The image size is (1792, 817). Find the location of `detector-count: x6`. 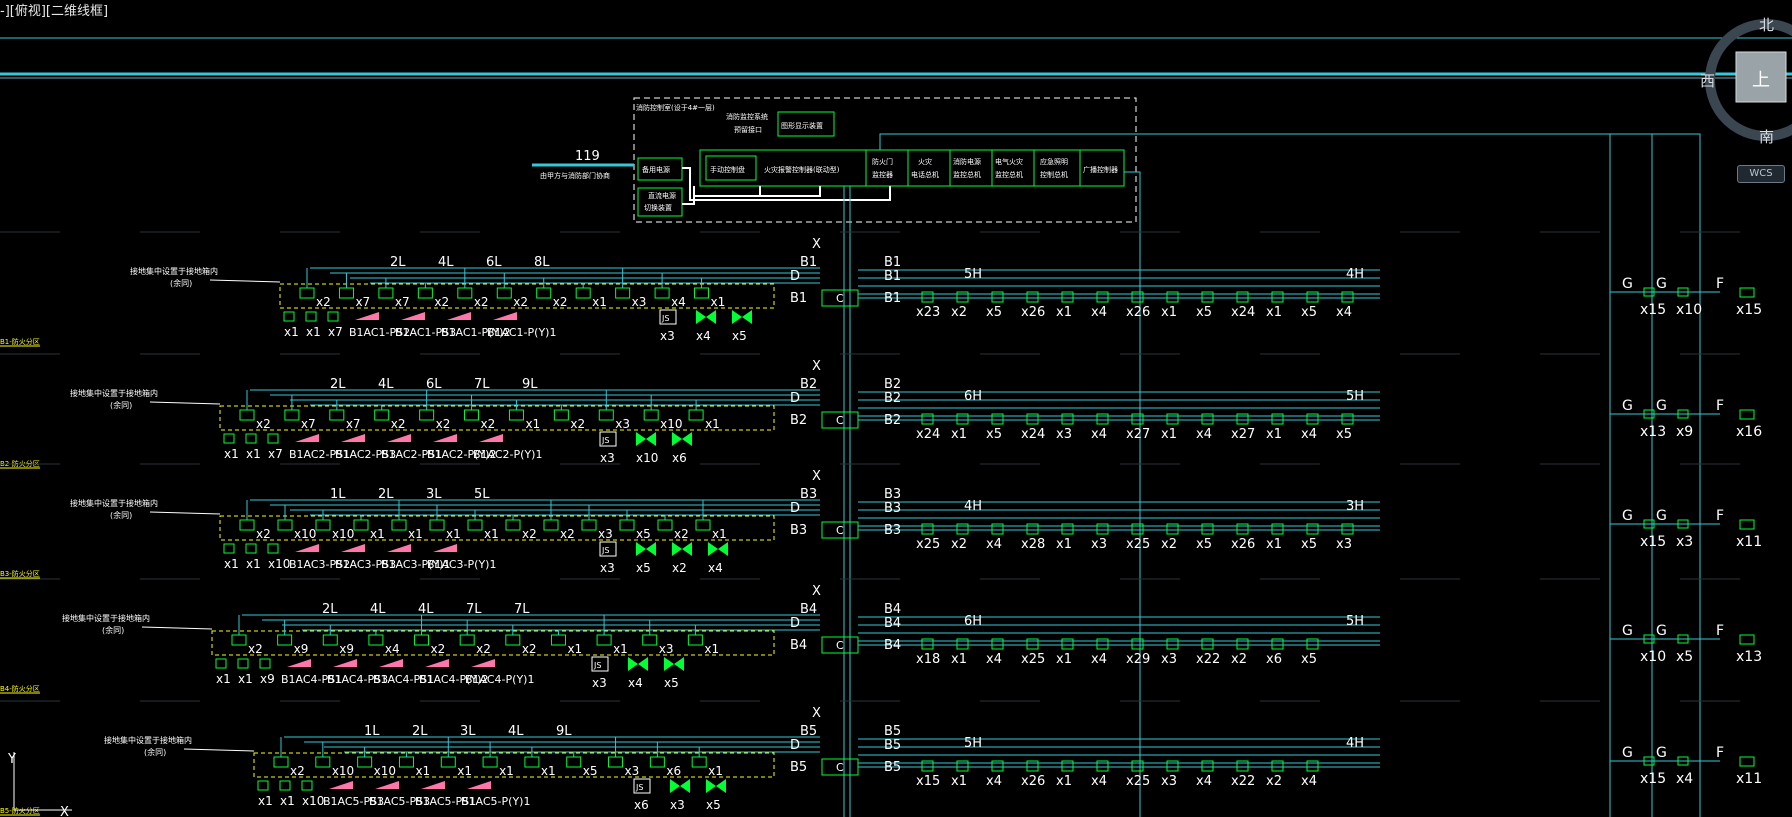

detector-count: x6 is located at coordinates (1274, 659).